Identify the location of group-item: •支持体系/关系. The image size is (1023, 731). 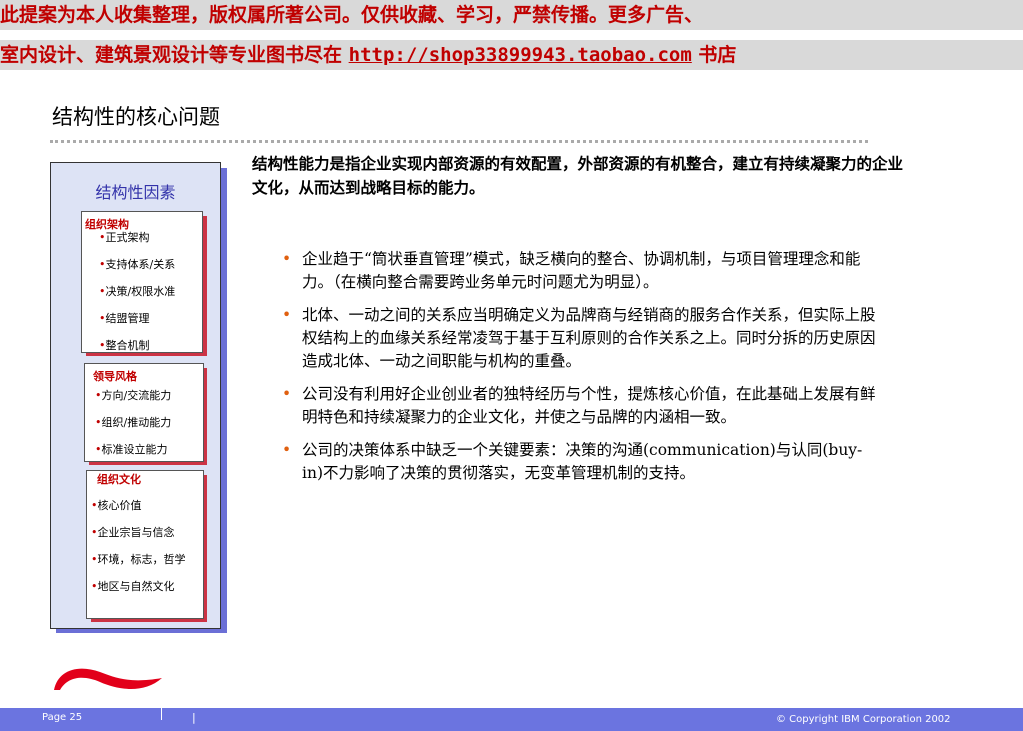
(137, 264).